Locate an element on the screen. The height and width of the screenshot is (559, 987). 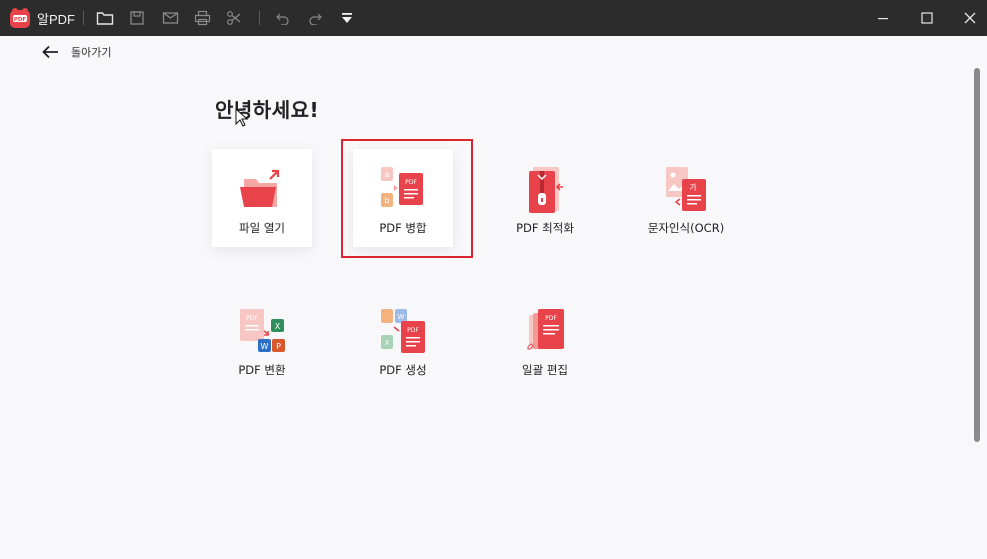
app-logo-icon: PDF is located at coordinates (20, 18).